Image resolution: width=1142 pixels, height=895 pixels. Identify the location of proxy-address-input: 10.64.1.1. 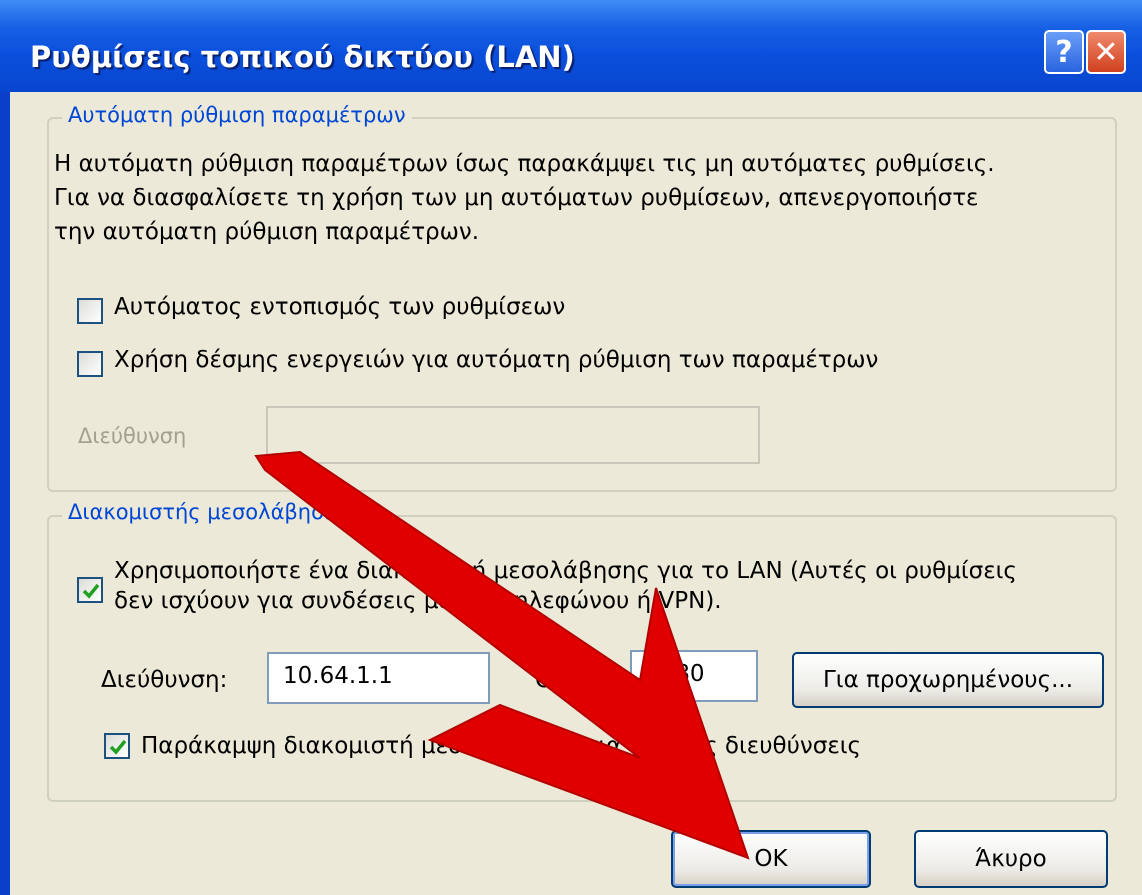
(378, 678).